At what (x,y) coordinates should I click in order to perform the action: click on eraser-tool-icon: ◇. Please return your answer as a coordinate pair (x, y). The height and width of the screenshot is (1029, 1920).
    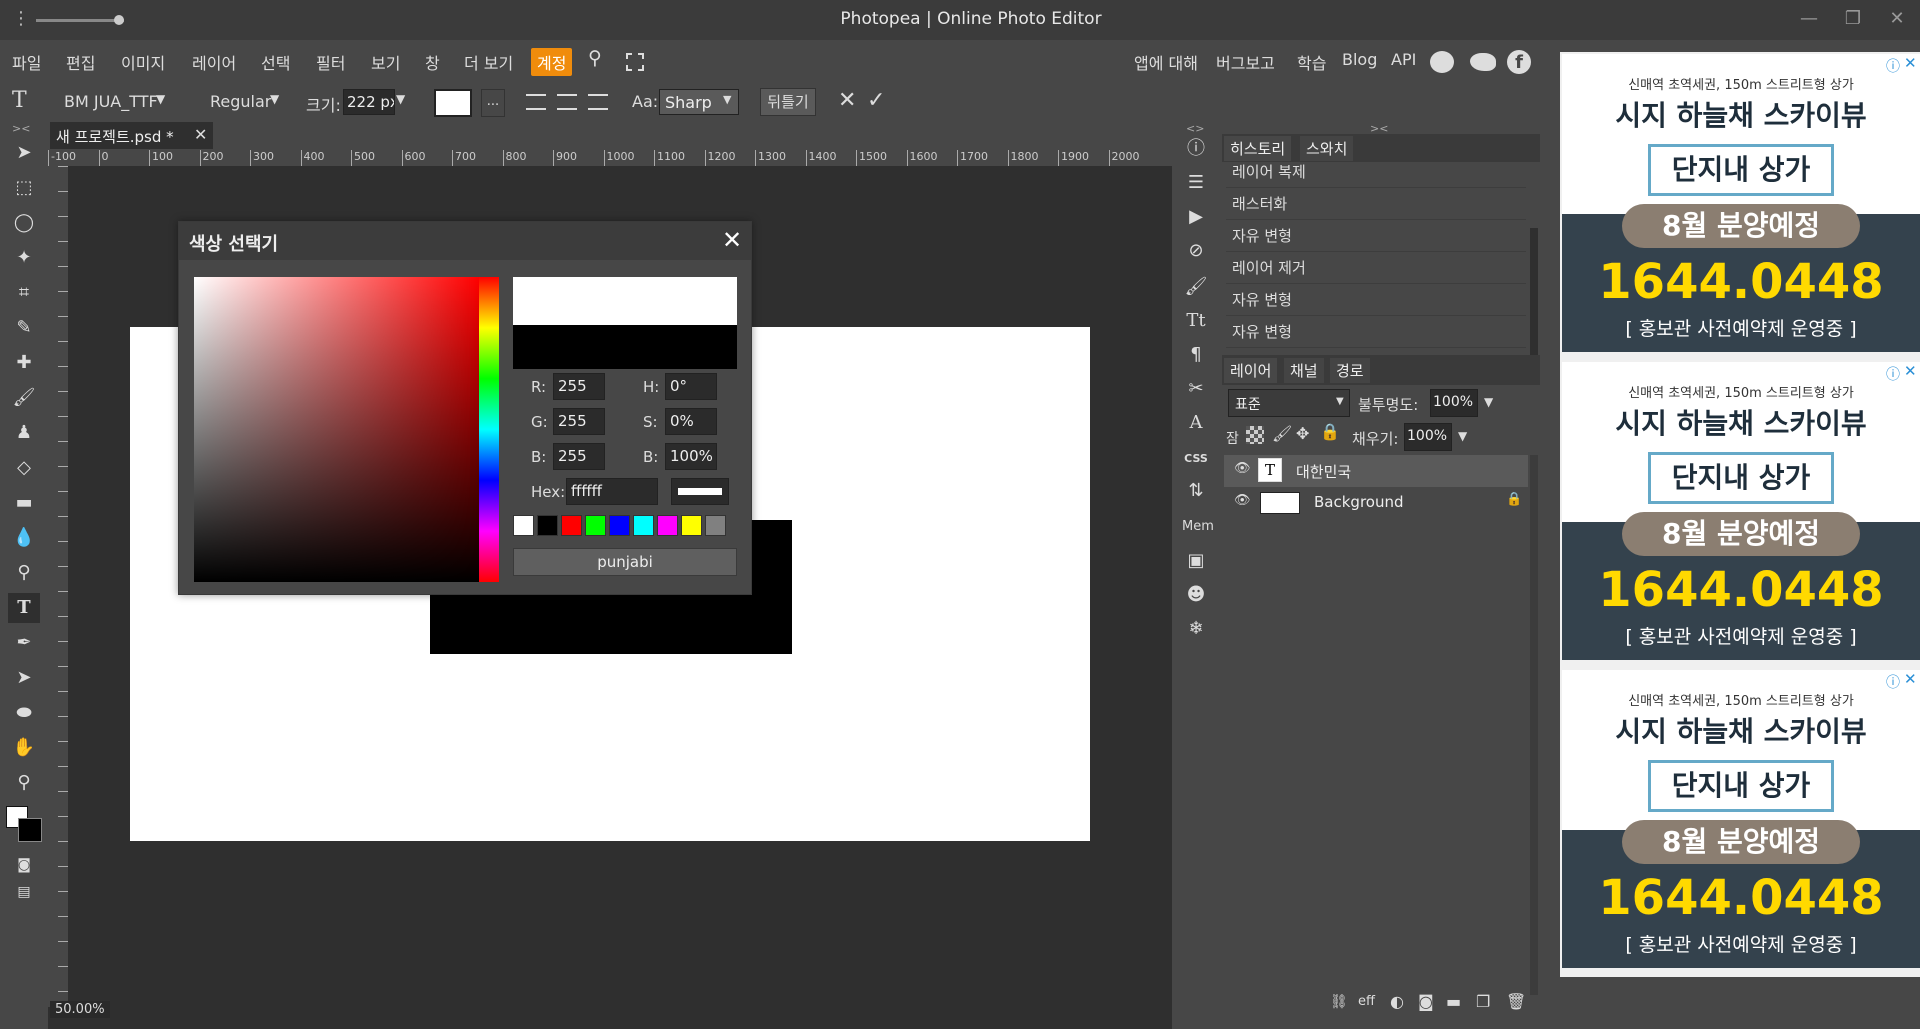
    Looking at the image, I should click on (24, 468).